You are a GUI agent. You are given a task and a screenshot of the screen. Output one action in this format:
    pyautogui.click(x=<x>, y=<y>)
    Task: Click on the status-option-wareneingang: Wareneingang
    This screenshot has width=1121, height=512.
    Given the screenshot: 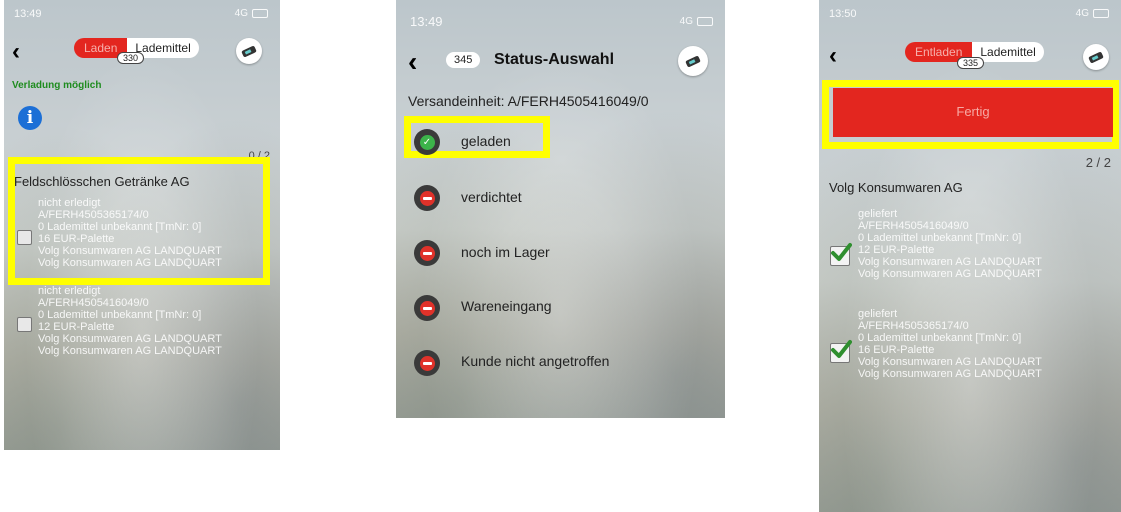 What is the action you would take?
    pyautogui.click(x=506, y=306)
    